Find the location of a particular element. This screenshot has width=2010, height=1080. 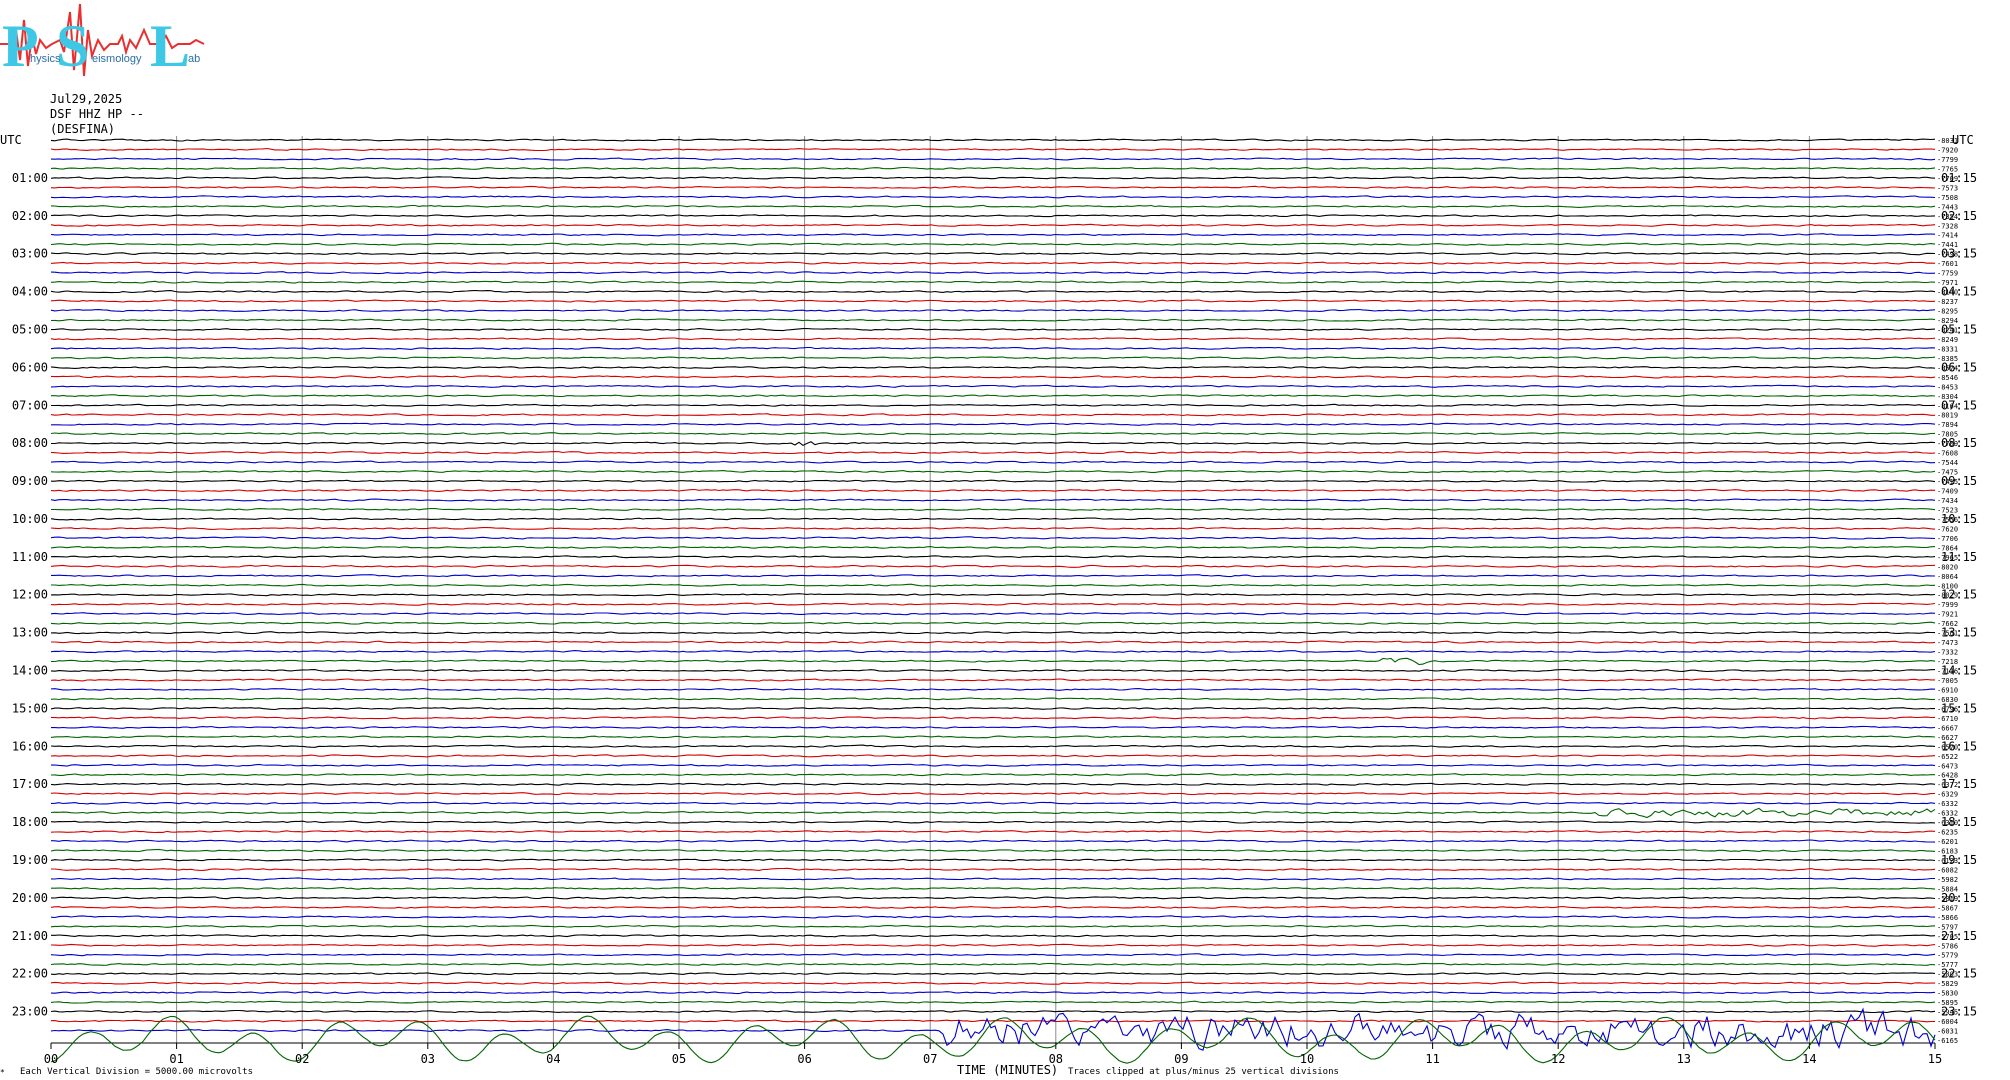

x-tick-label: 09 is located at coordinates (1181, 1059).